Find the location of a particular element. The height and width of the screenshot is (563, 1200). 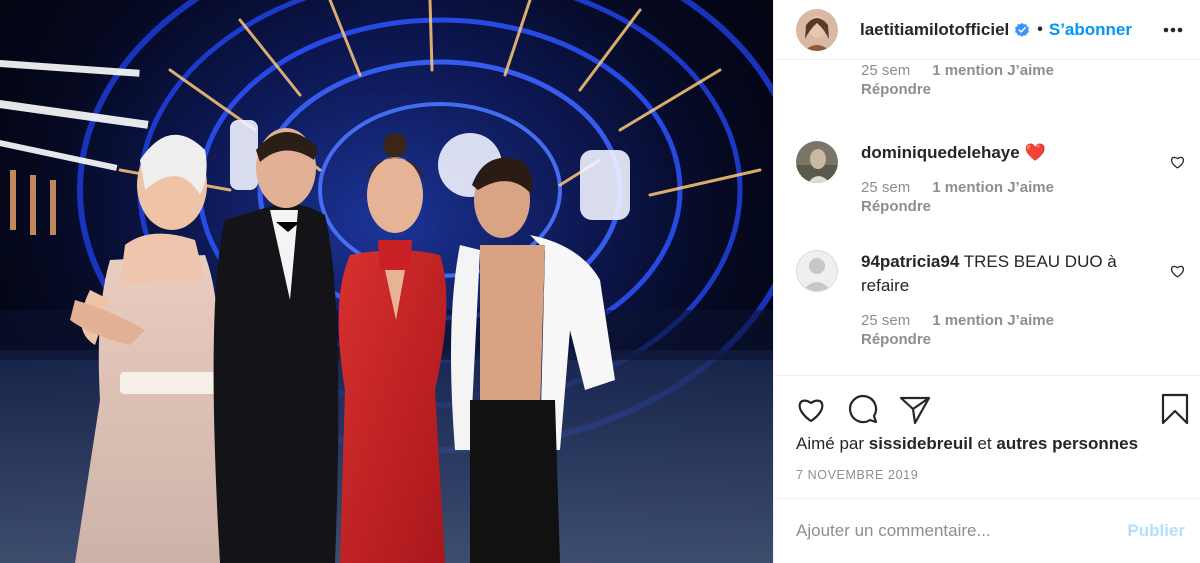

post-date: 7 NOVEMBRE 2019 is located at coordinates (857, 475).